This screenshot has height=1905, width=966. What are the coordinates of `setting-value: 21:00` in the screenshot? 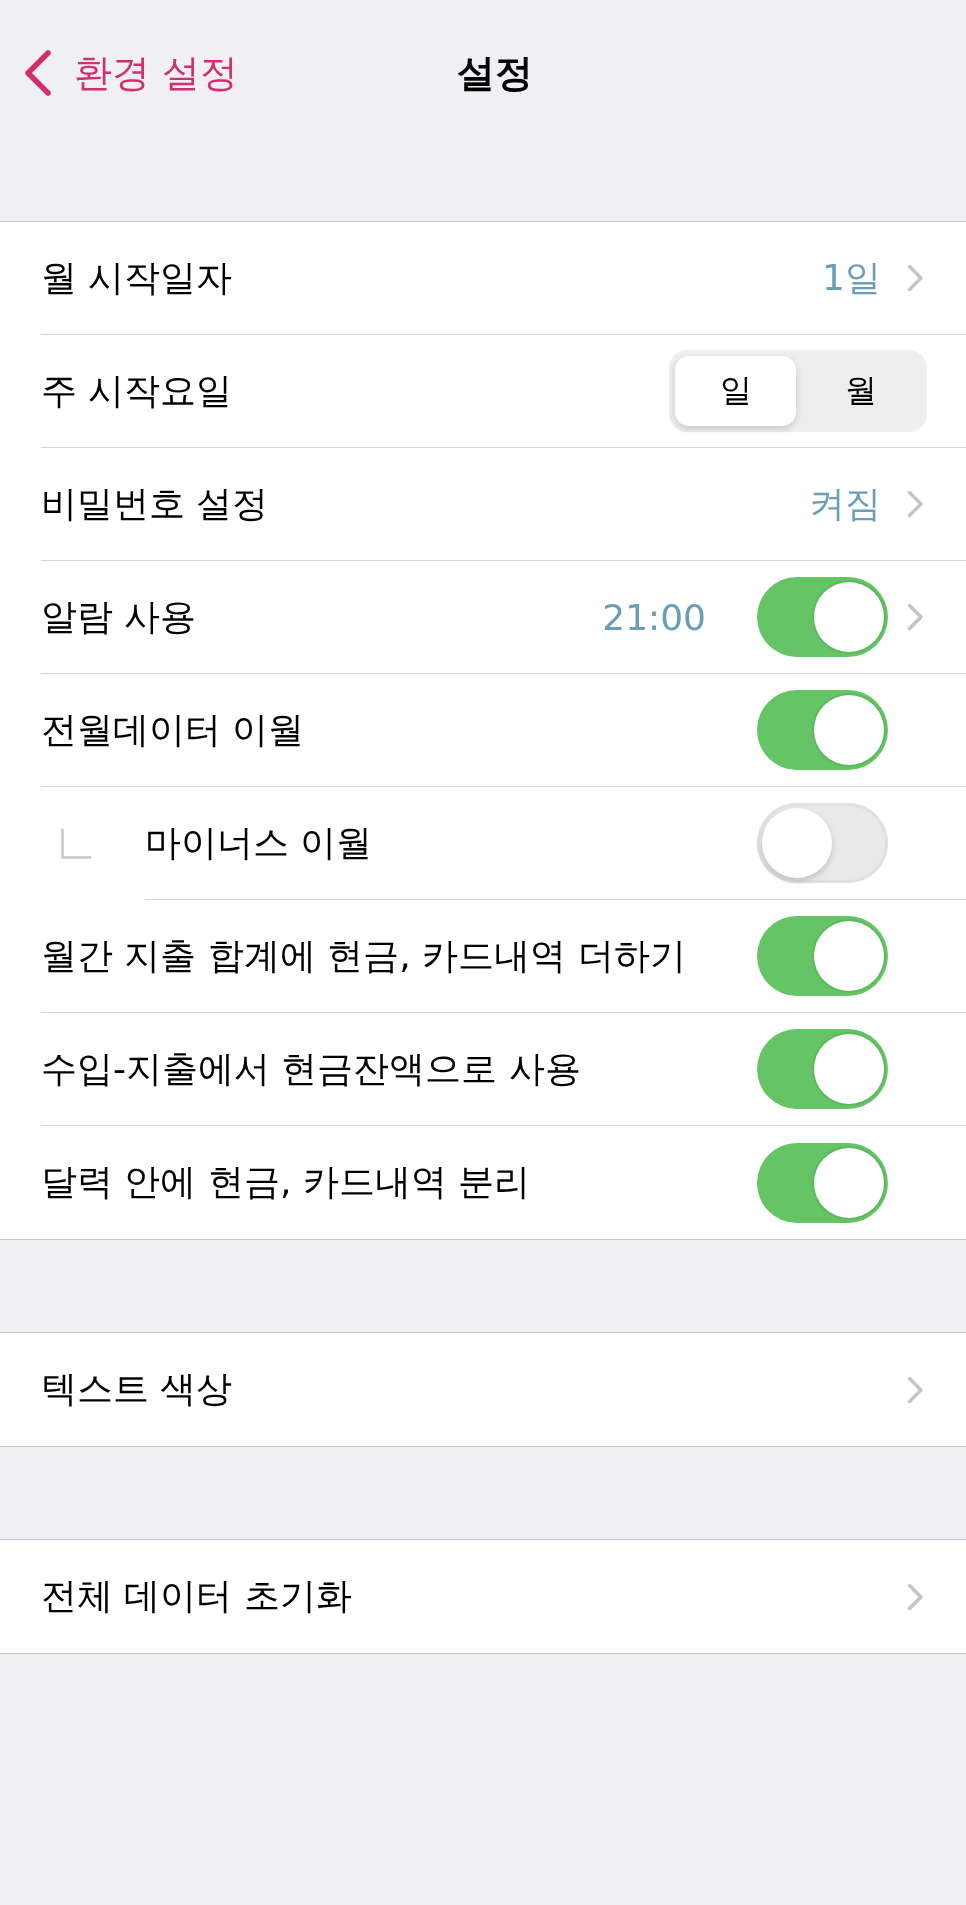 It's located at (654, 617).